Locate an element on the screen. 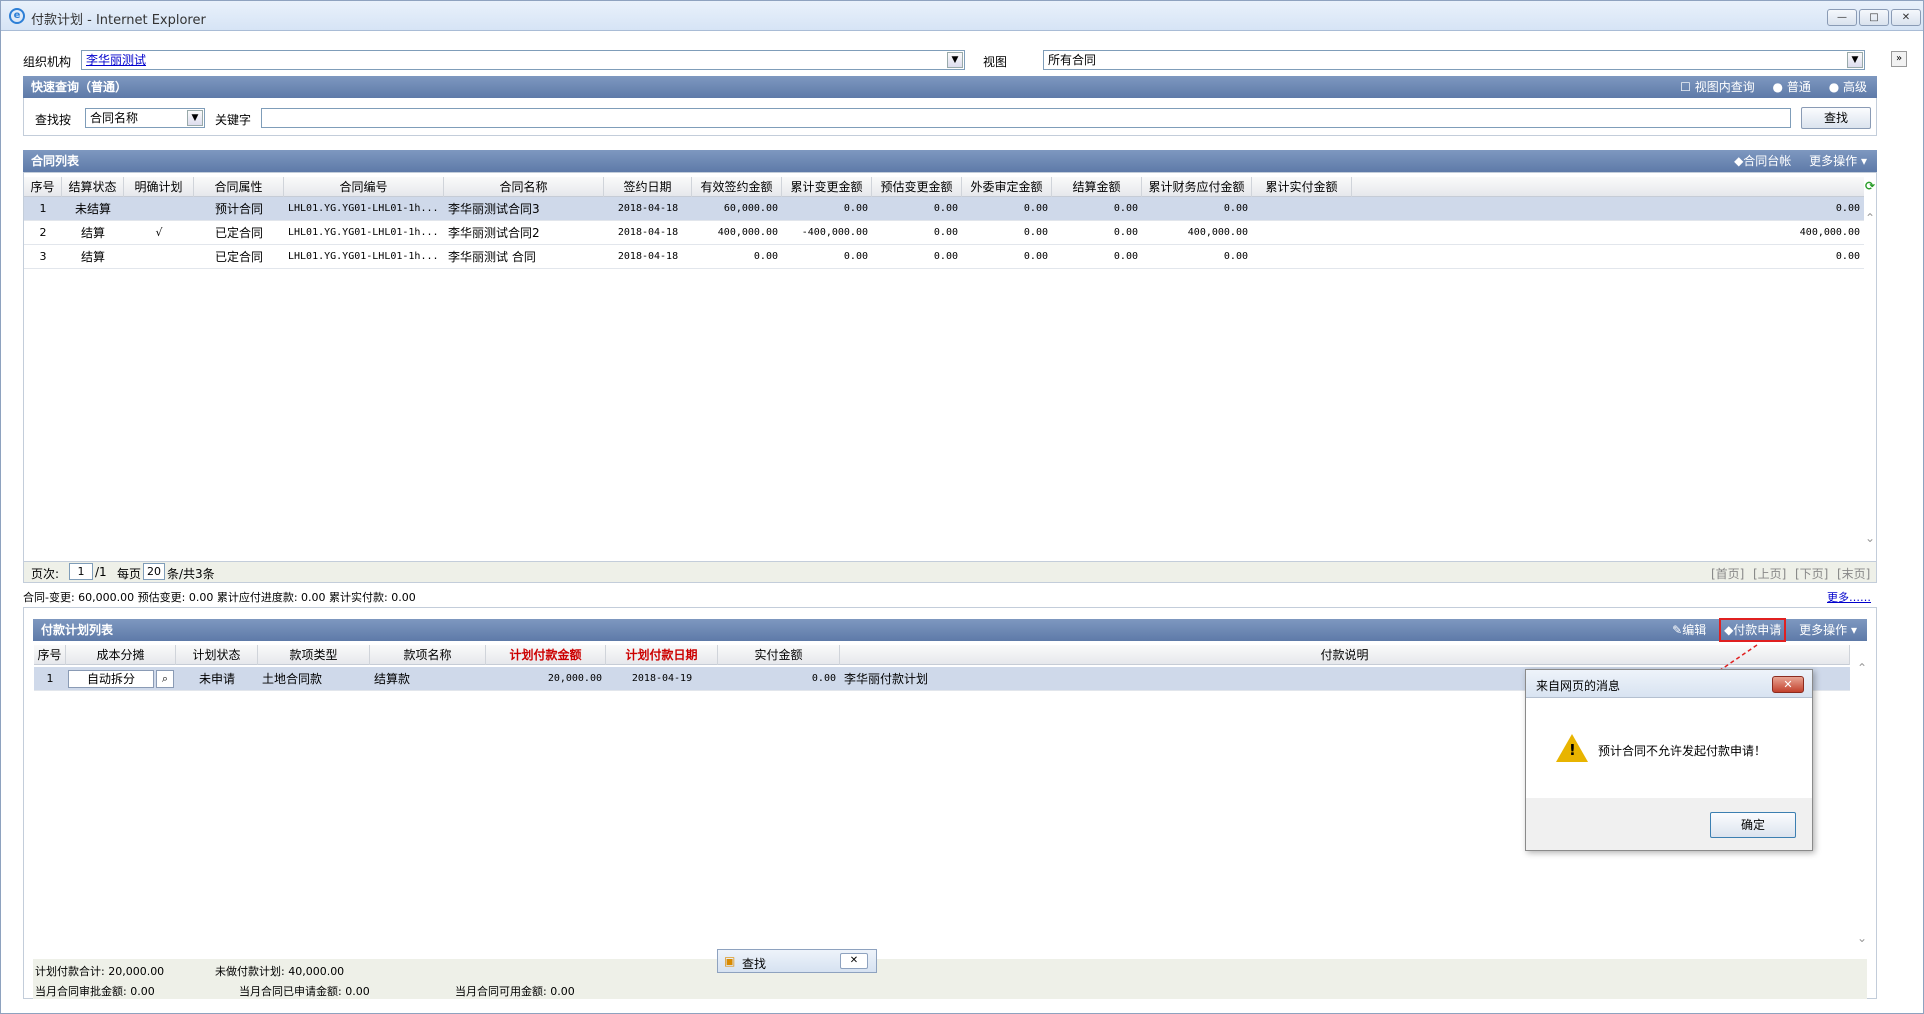 The height and width of the screenshot is (1014, 1924). contract-list-actions: ◆合同台帐 更多操作 ▾ is located at coordinates (1793, 161).